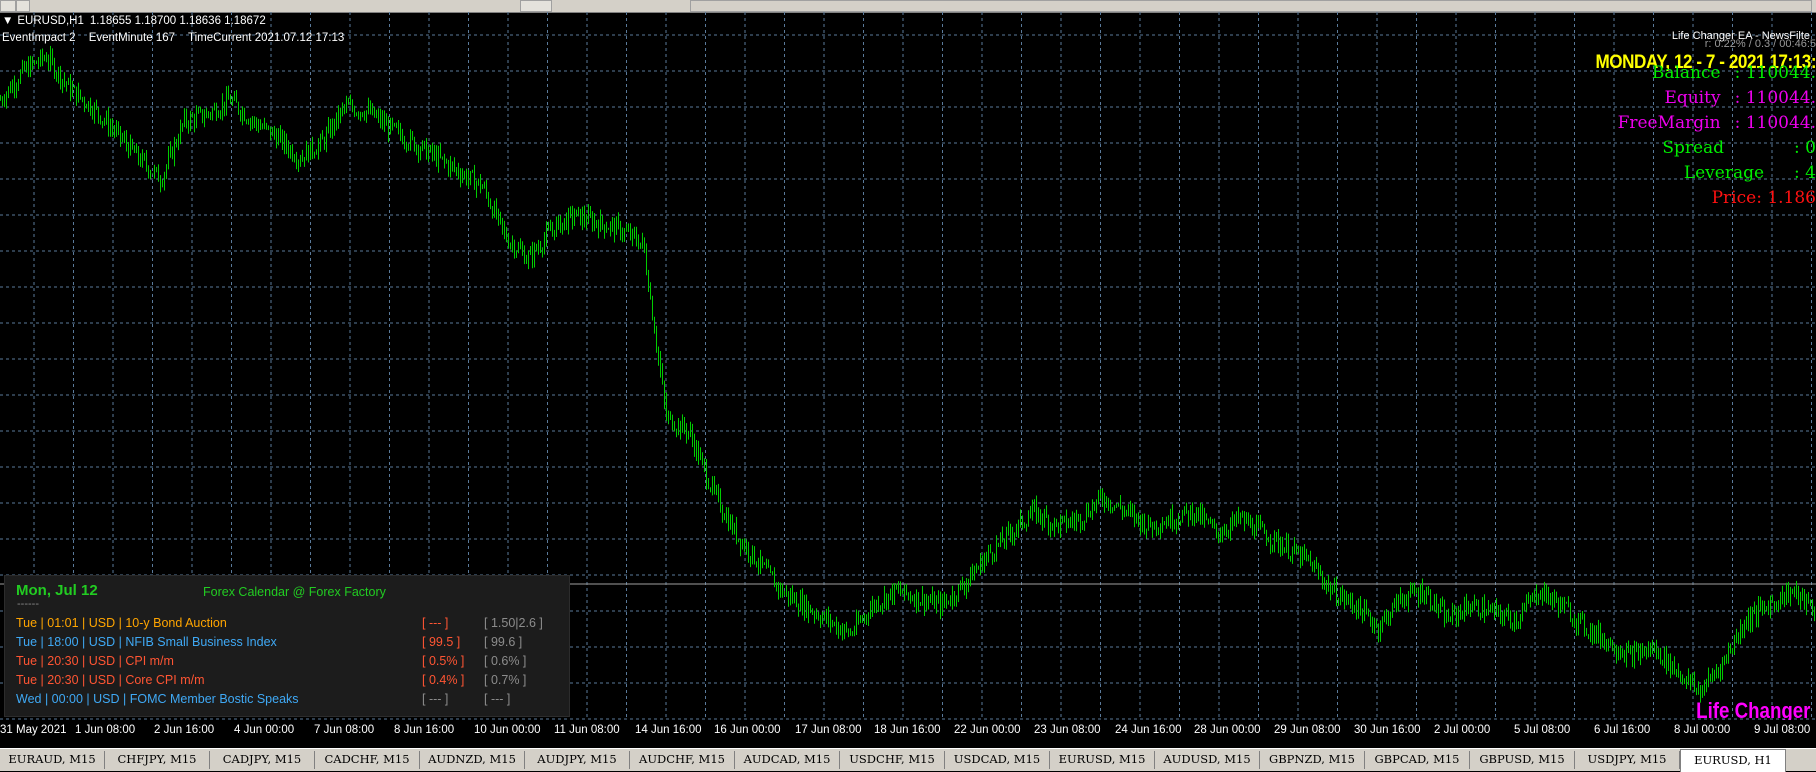  I want to click on event-forecast: [ 1.50|2.6 ], so click(513, 623).